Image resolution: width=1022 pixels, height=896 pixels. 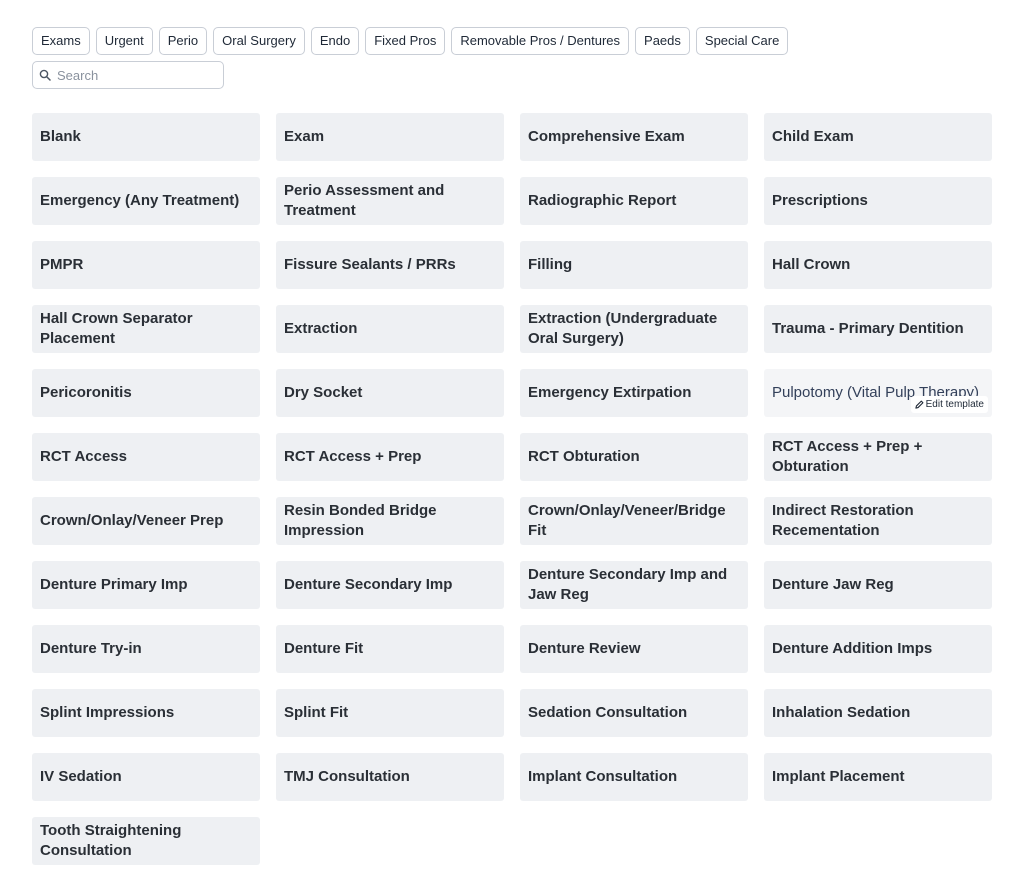 What do you see at coordinates (608, 712) in the screenshot?
I see `template-label: Sedation Consultation` at bounding box center [608, 712].